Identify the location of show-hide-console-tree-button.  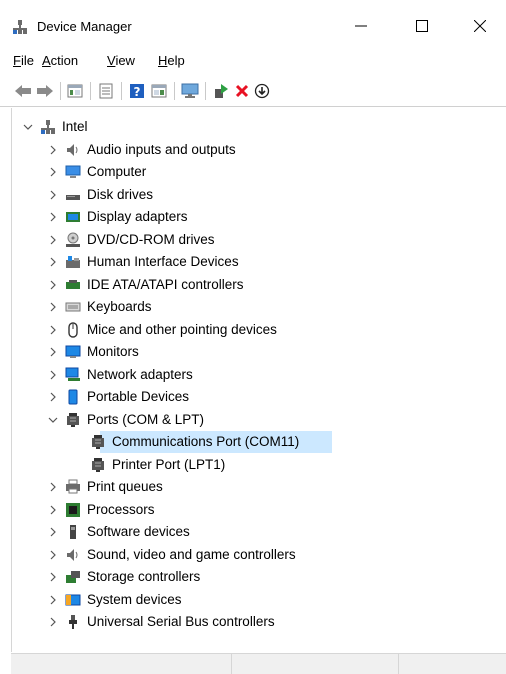
(75, 91).